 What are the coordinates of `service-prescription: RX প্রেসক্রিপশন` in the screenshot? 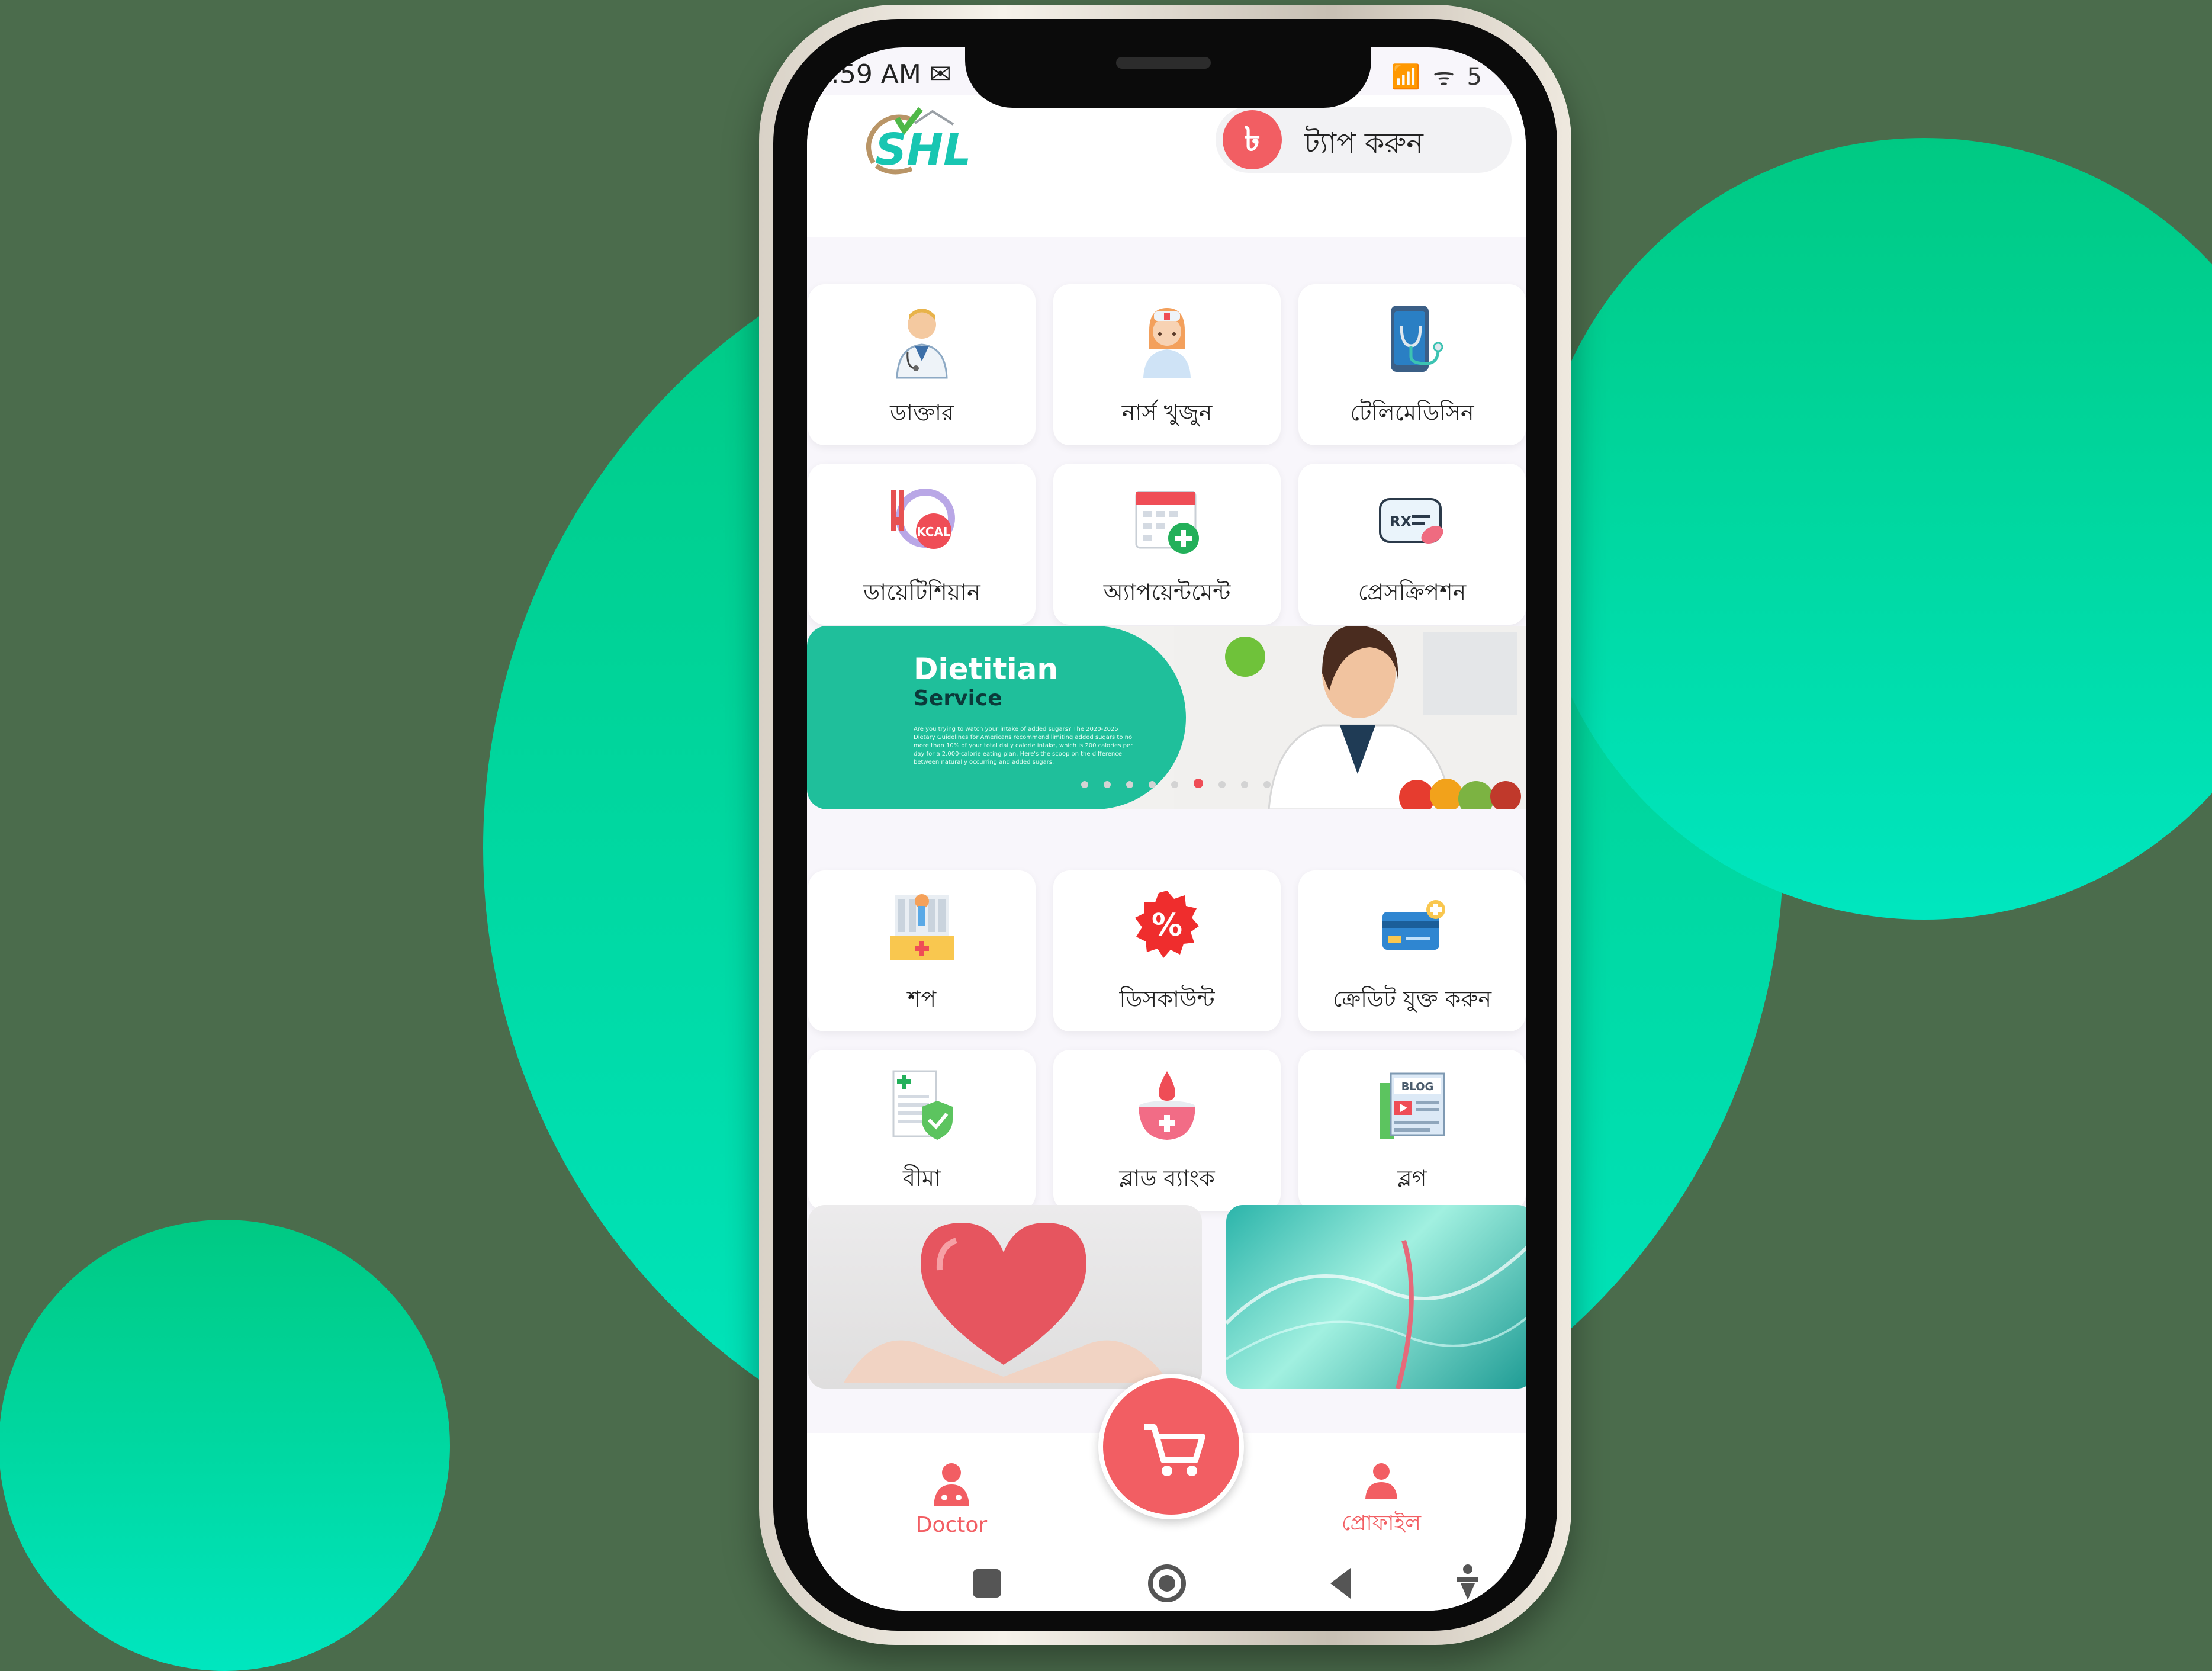 It's located at (1412, 544).